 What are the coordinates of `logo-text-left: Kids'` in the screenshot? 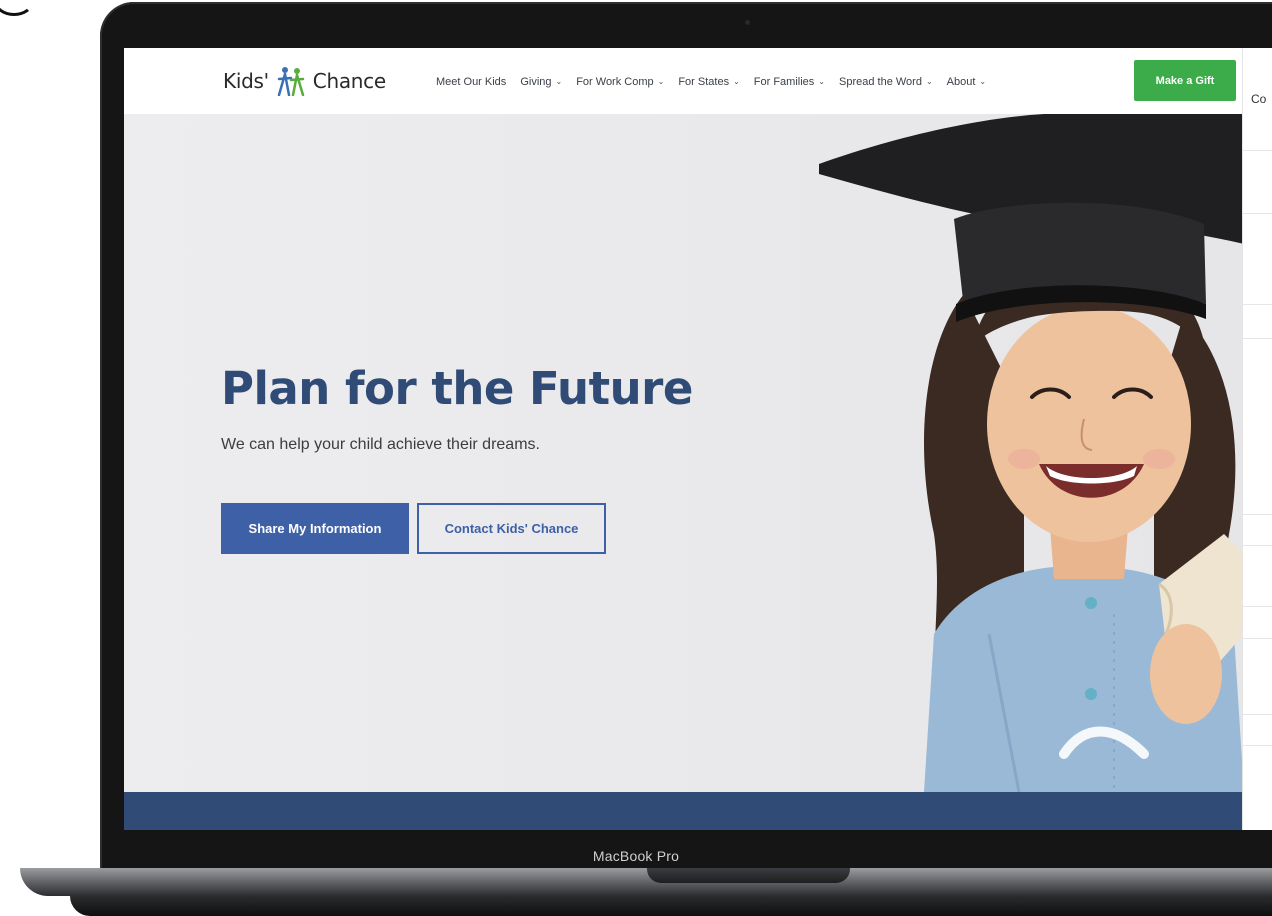 It's located at (246, 81).